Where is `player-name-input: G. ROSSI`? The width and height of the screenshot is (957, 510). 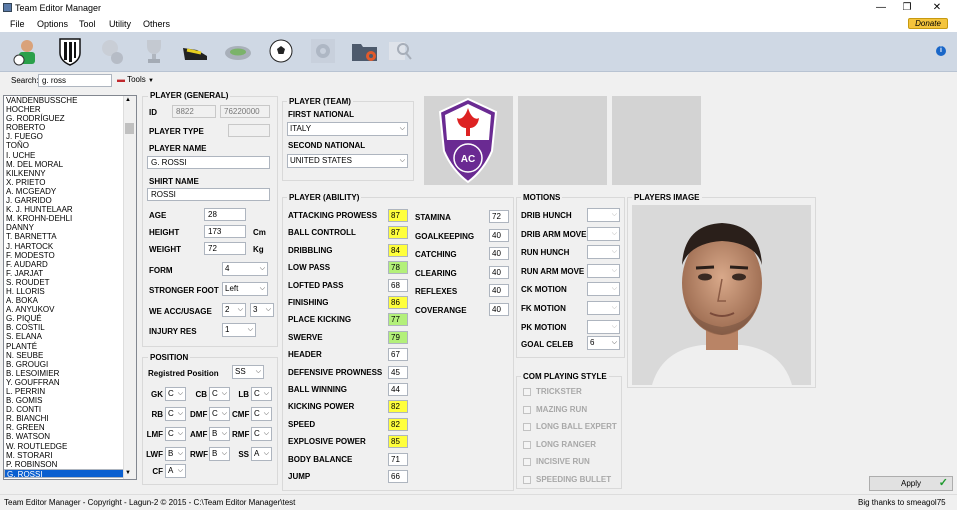 player-name-input: G. ROSSI is located at coordinates (208, 162).